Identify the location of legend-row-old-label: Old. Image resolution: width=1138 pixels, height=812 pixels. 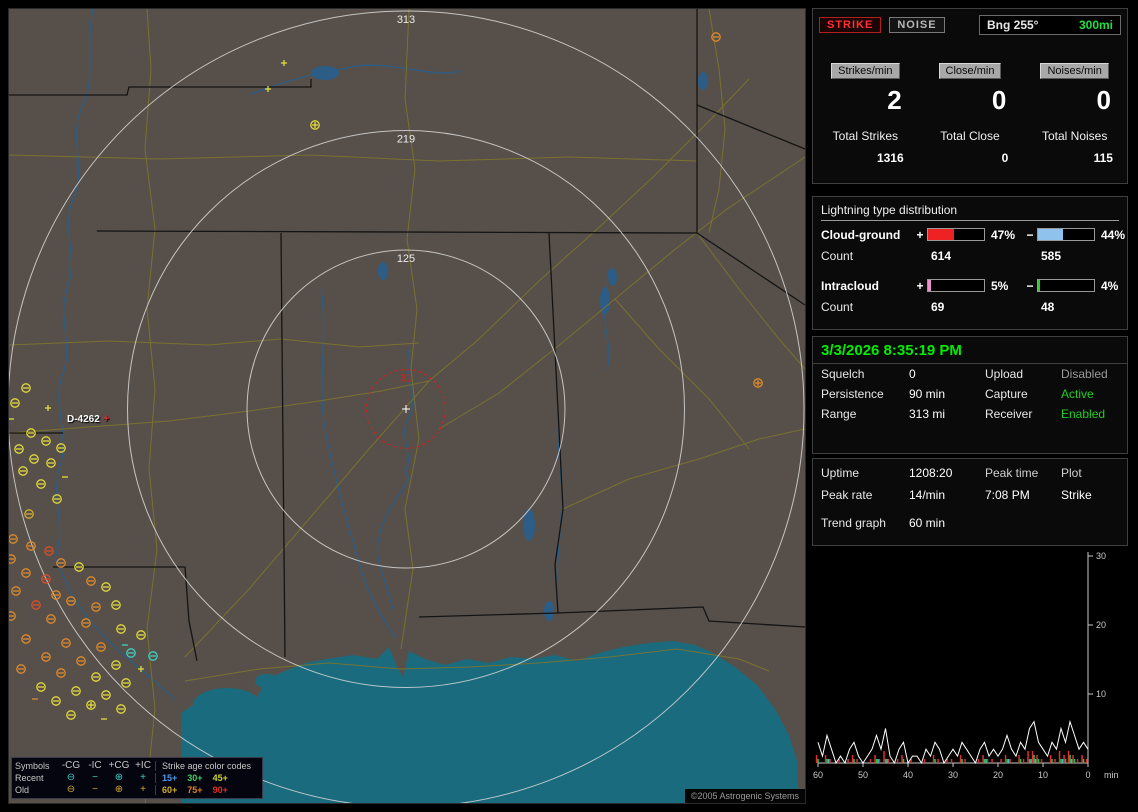
(22, 790).